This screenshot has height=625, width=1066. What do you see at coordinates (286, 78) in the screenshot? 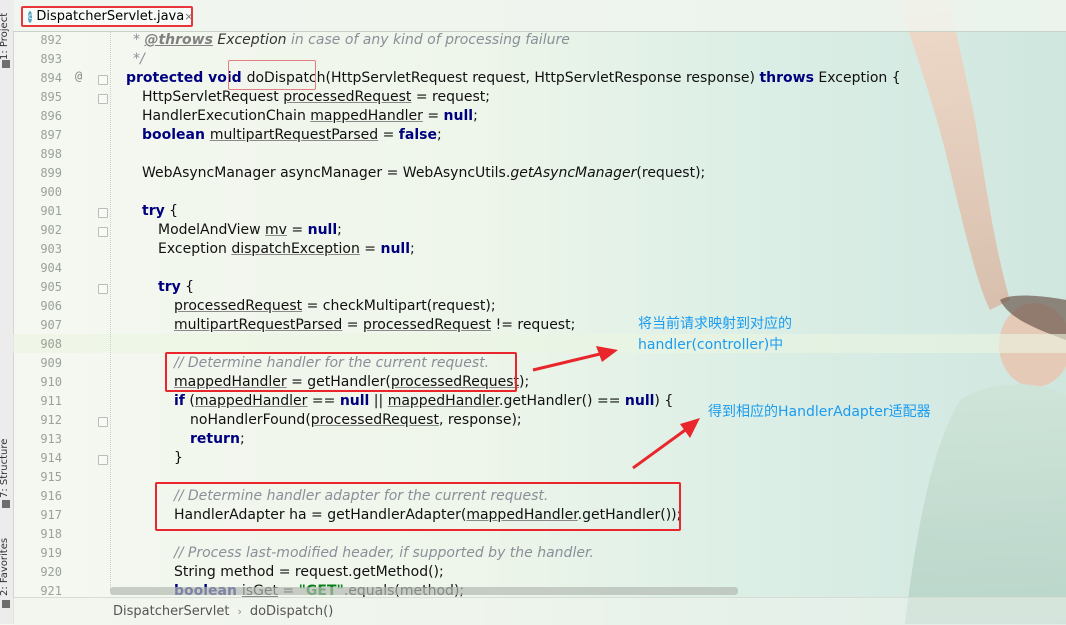
I see `method-name: doDispatch` at bounding box center [286, 78].